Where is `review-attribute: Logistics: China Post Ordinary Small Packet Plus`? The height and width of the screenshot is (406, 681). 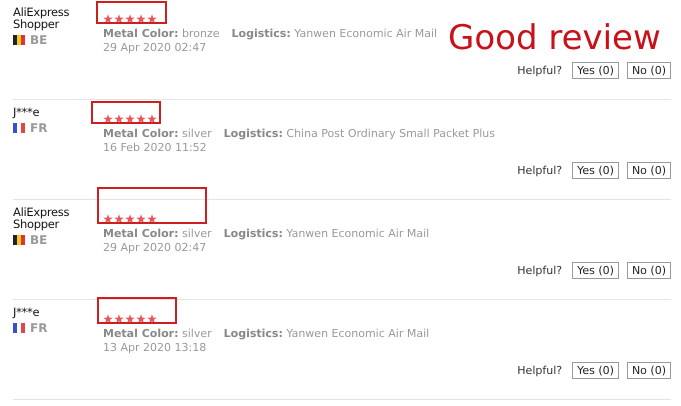
review-attribute: Logistics: China Post Ordinary Small Packet Plus is located at coordinates (360, 133).